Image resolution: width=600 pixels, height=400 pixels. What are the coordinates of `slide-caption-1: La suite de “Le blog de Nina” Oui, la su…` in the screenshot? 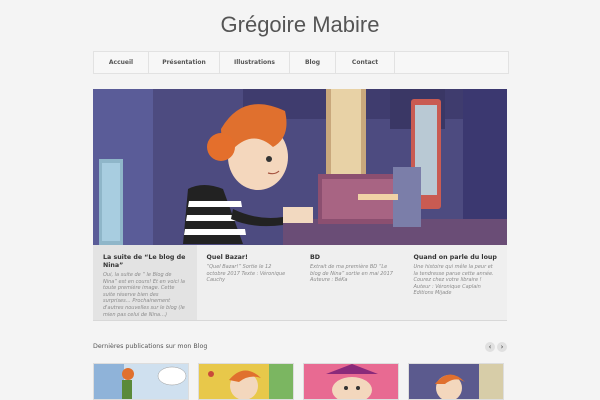 It's located at (145, 283).